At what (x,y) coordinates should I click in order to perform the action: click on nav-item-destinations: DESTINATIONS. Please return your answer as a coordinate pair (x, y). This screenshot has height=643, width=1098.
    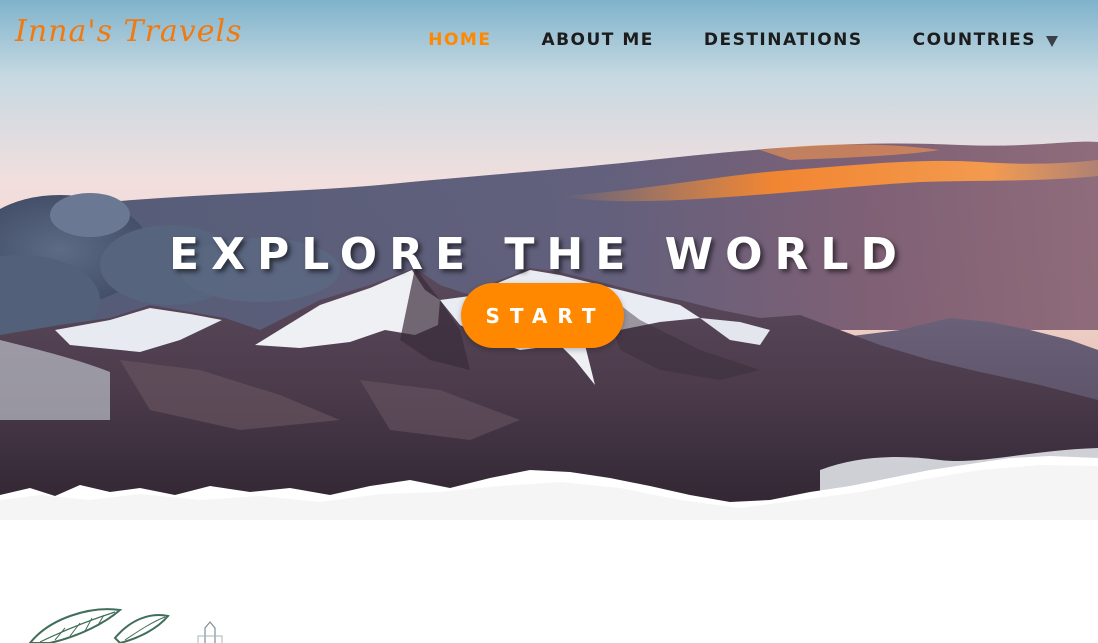
    Looking at the image, I should click on (783, 40).